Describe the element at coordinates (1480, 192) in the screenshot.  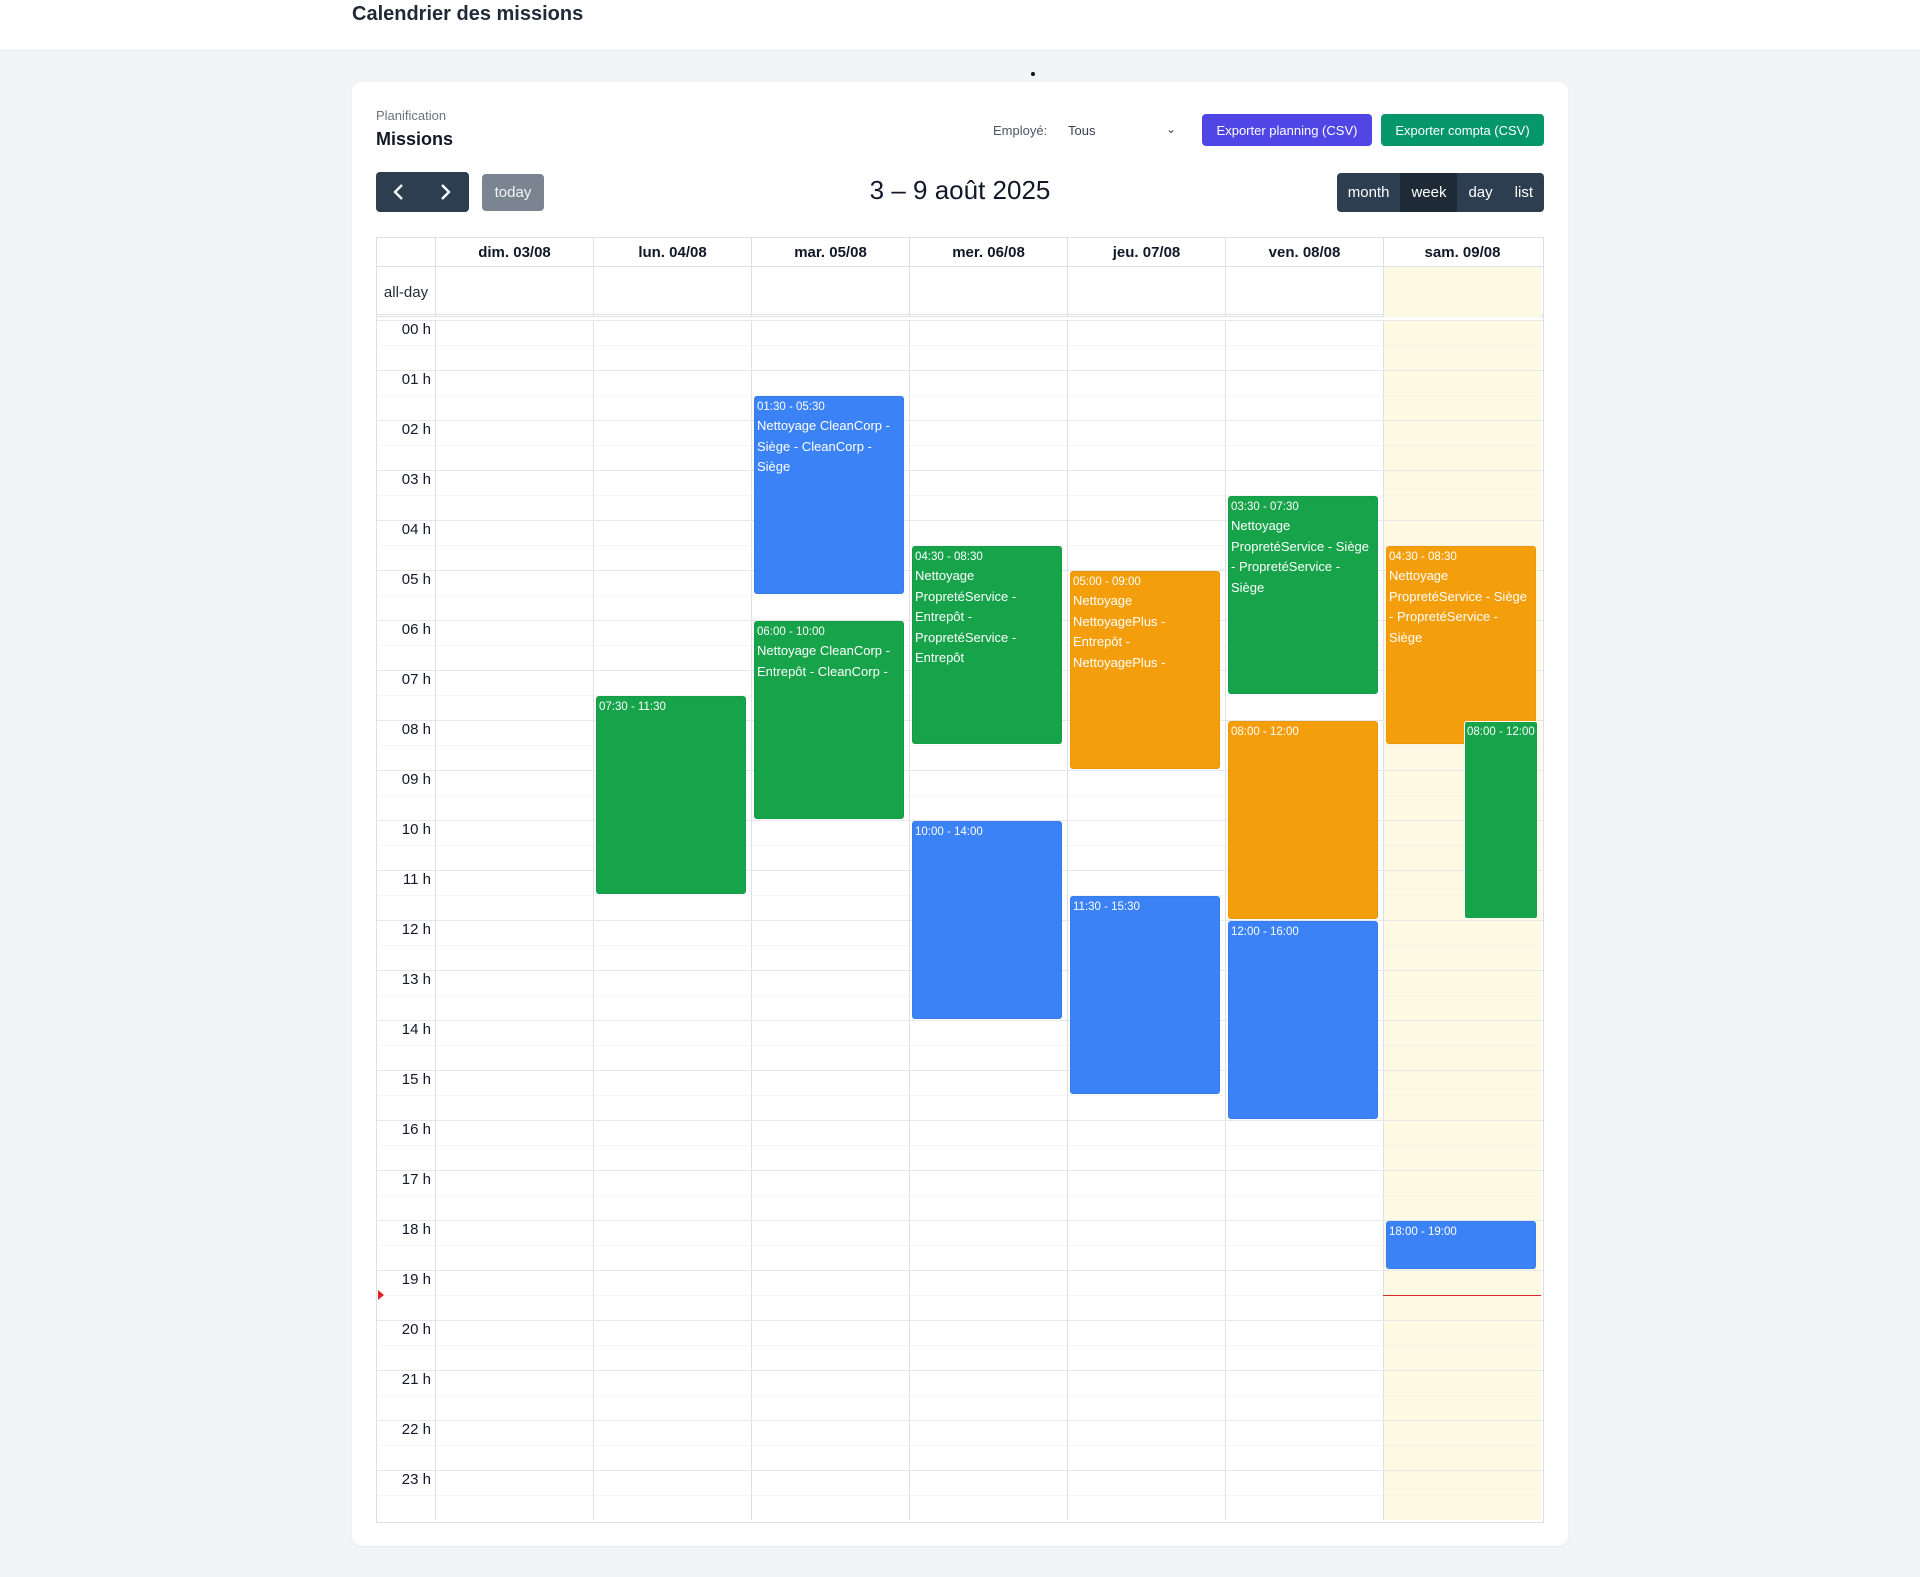
I see `view-day-button: day` at that location.